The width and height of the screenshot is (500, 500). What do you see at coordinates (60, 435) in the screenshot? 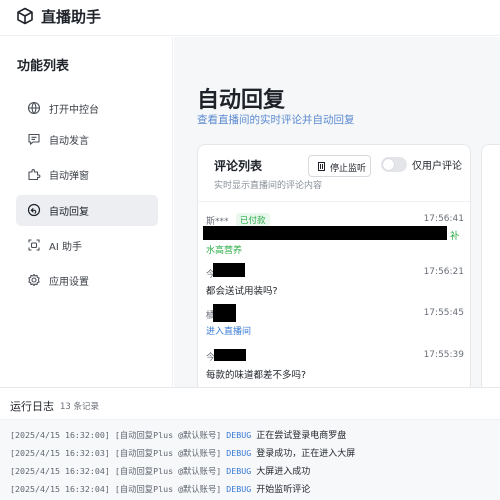
I see `log-time: [2025/4/15 16:32:00]` at bounding box center [60, 435].